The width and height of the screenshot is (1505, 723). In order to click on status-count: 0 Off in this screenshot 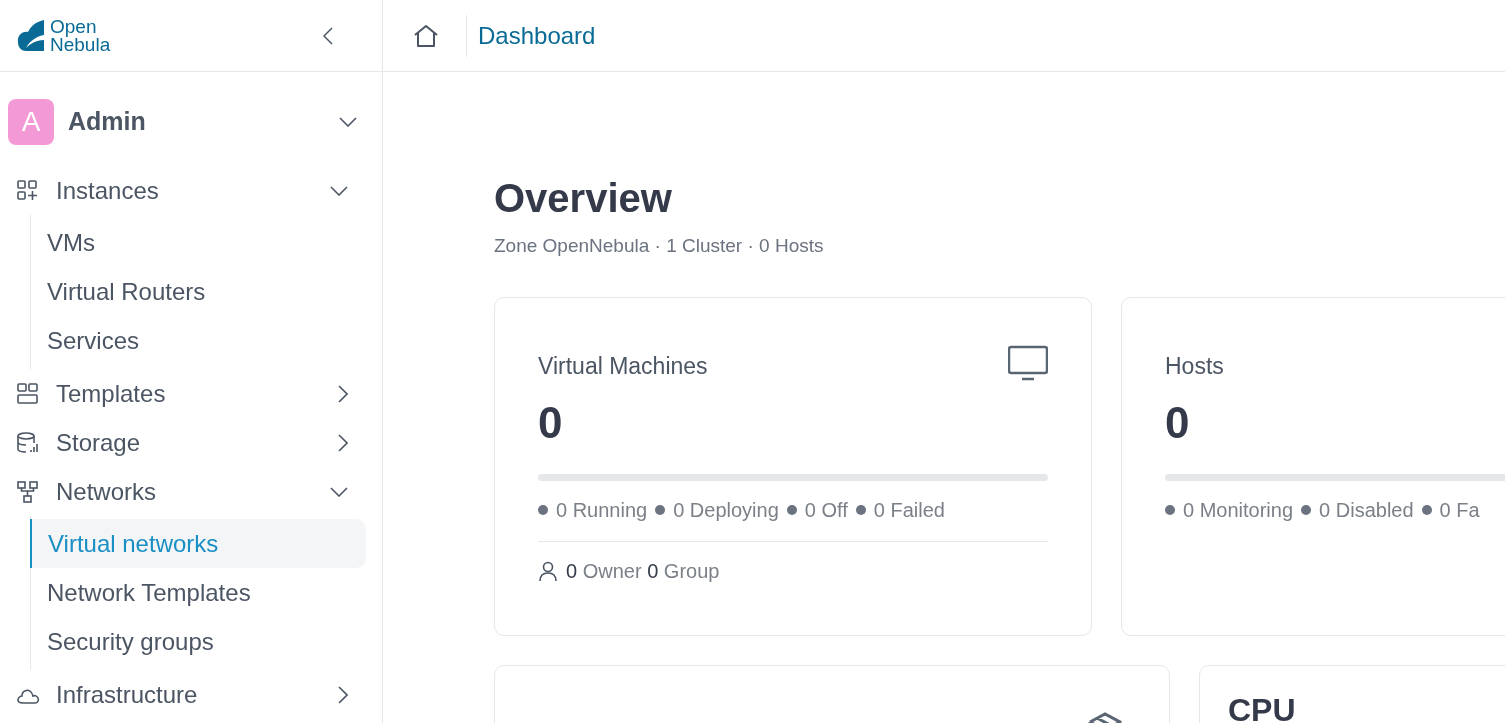, I will do `click(826, 510)`.